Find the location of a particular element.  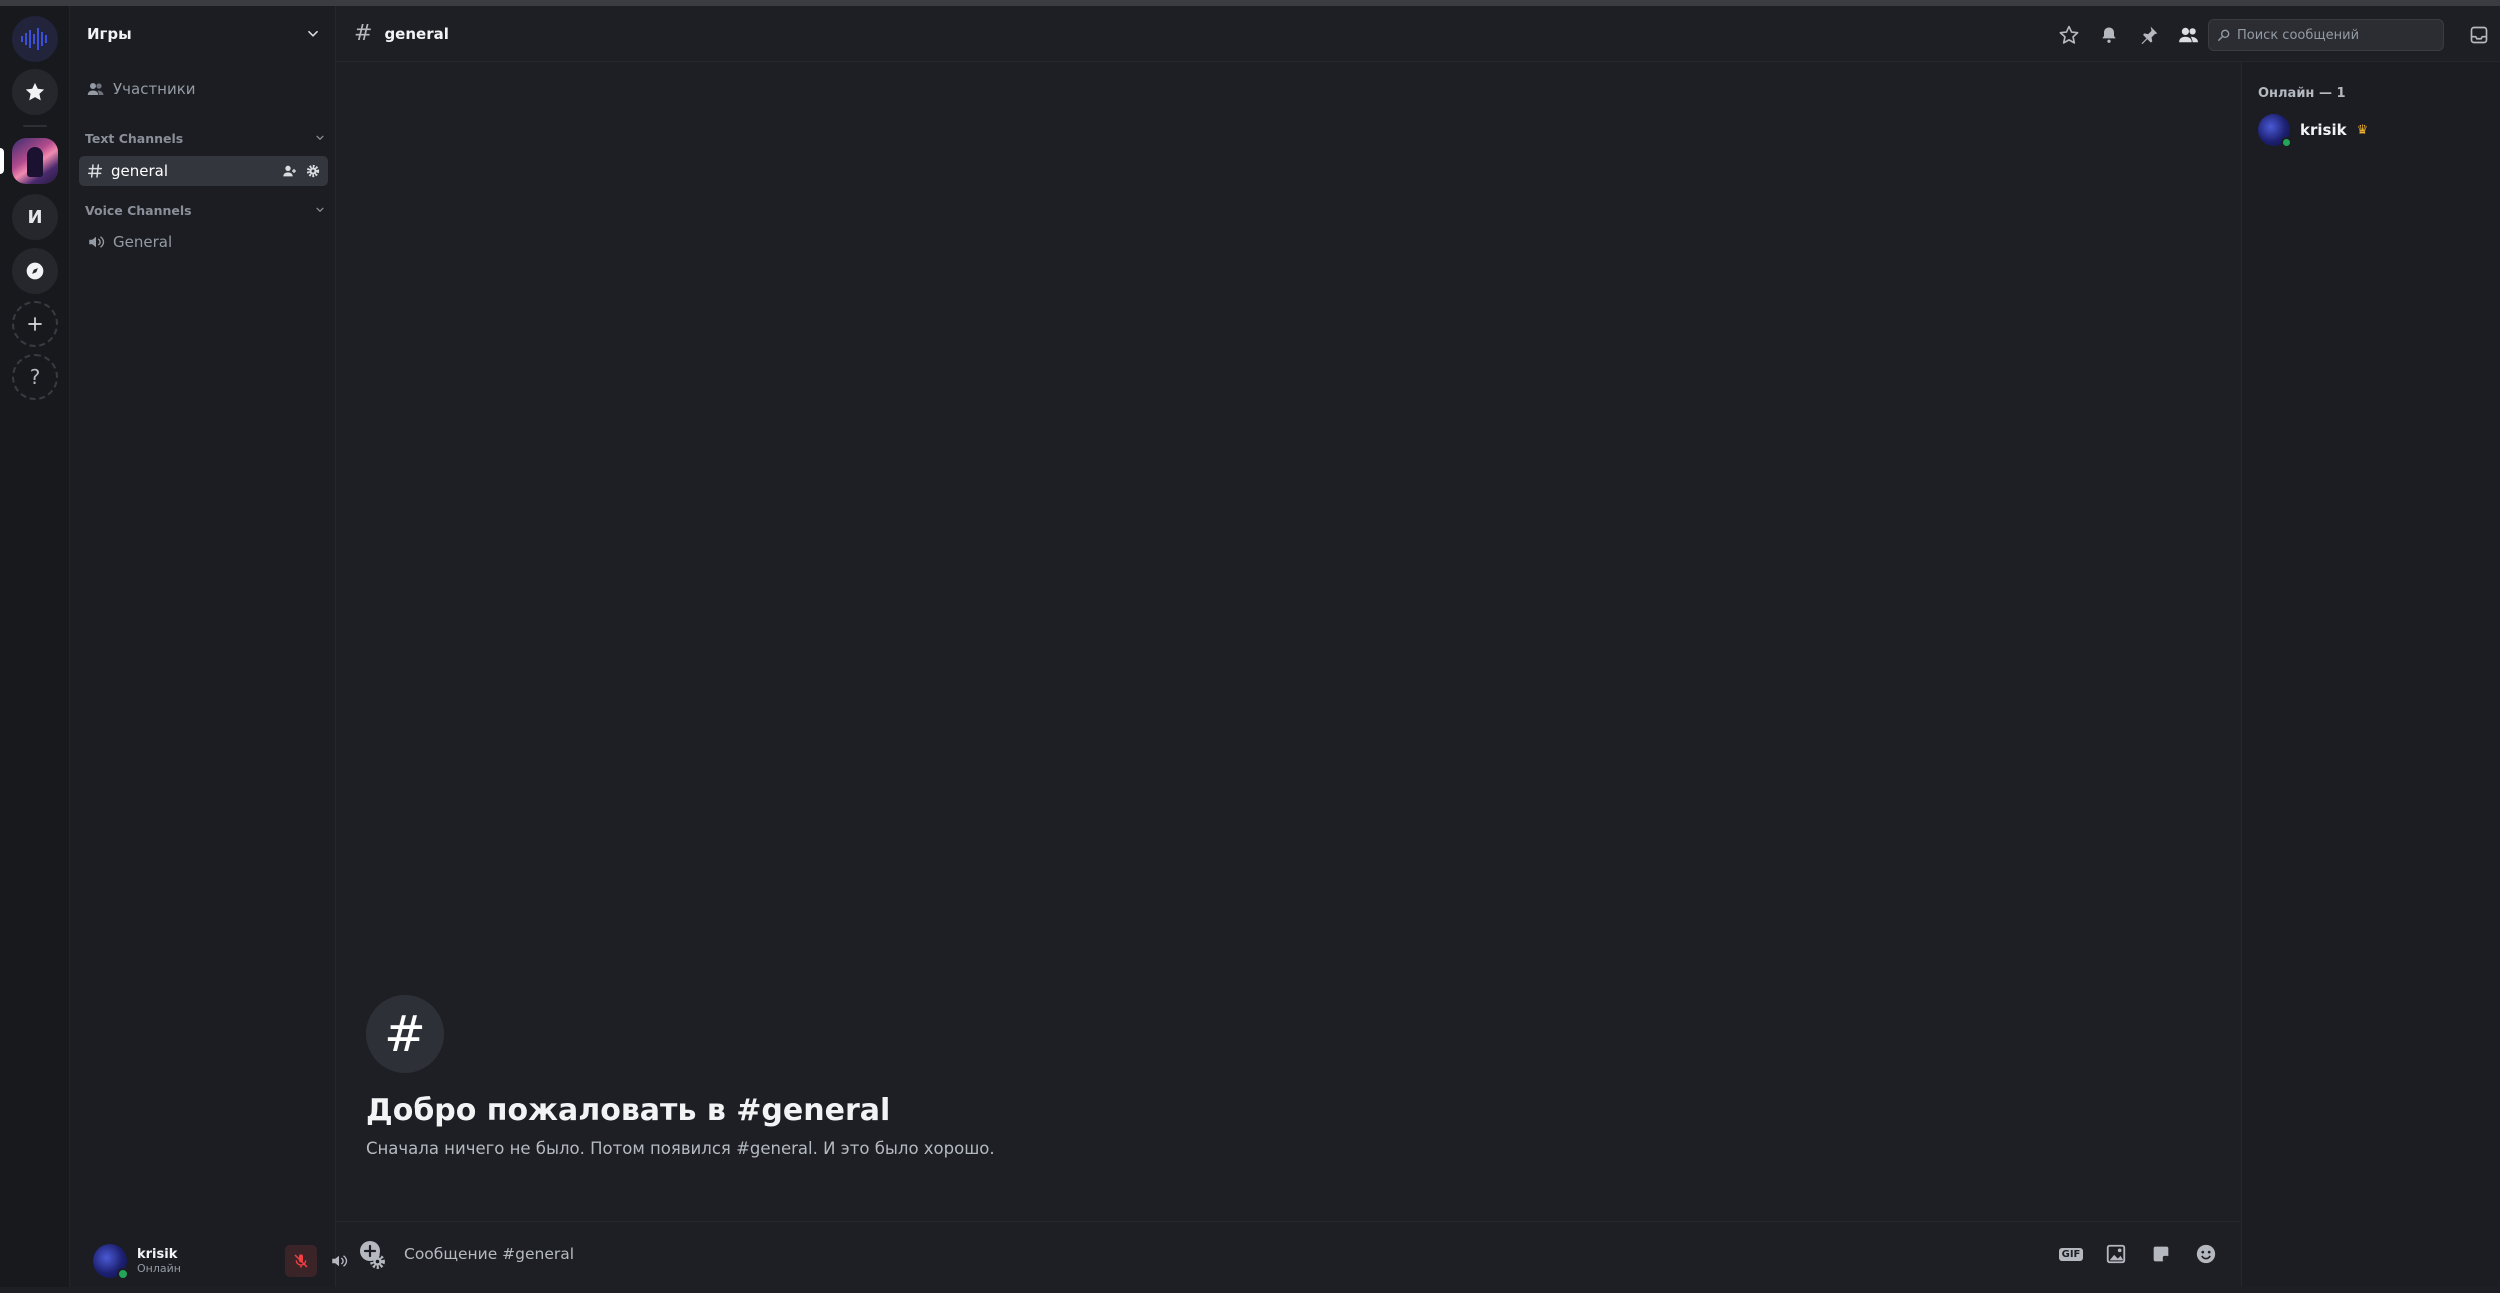

category-label: Text Channels is located at coordinates (134, 138).